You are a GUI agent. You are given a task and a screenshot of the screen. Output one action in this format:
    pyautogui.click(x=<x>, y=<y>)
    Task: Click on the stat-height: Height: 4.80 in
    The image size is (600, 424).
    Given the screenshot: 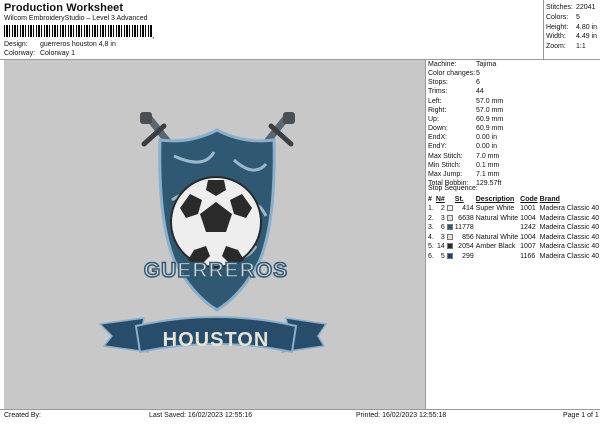 What is the action you would take?
    pyautogui.click(x=572, y=27)
    